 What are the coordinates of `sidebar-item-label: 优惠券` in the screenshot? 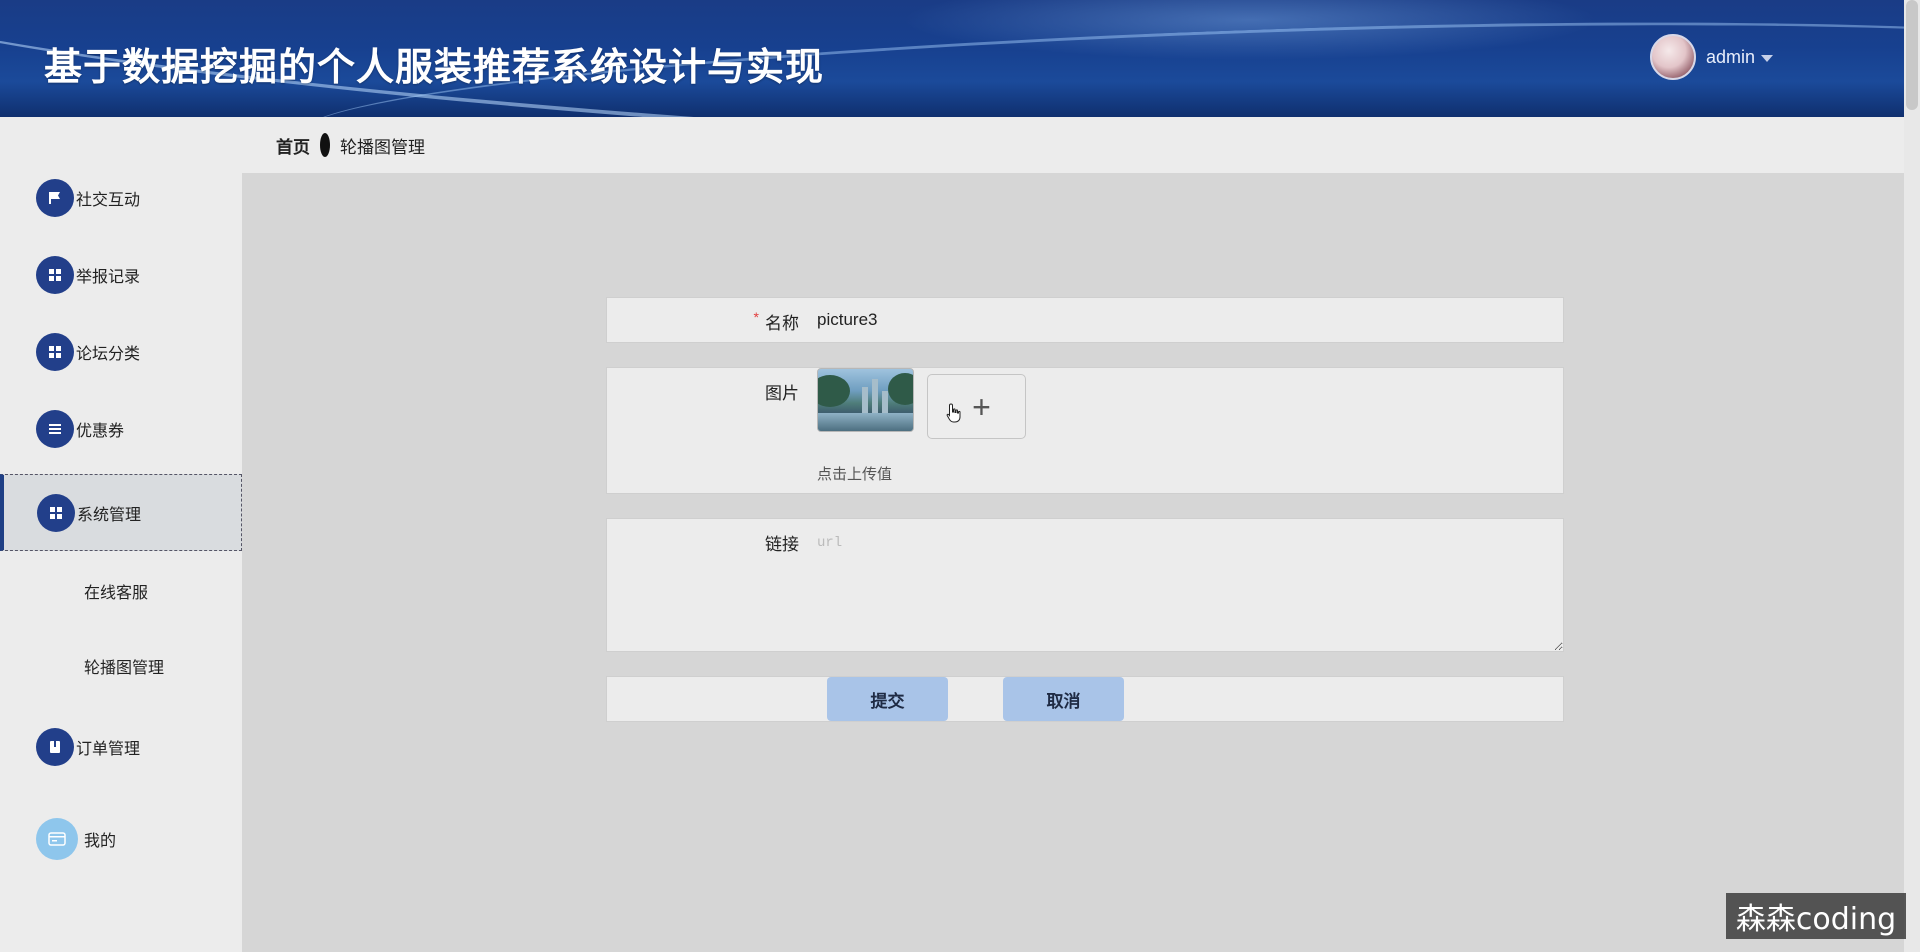 It's located at (100, 431).